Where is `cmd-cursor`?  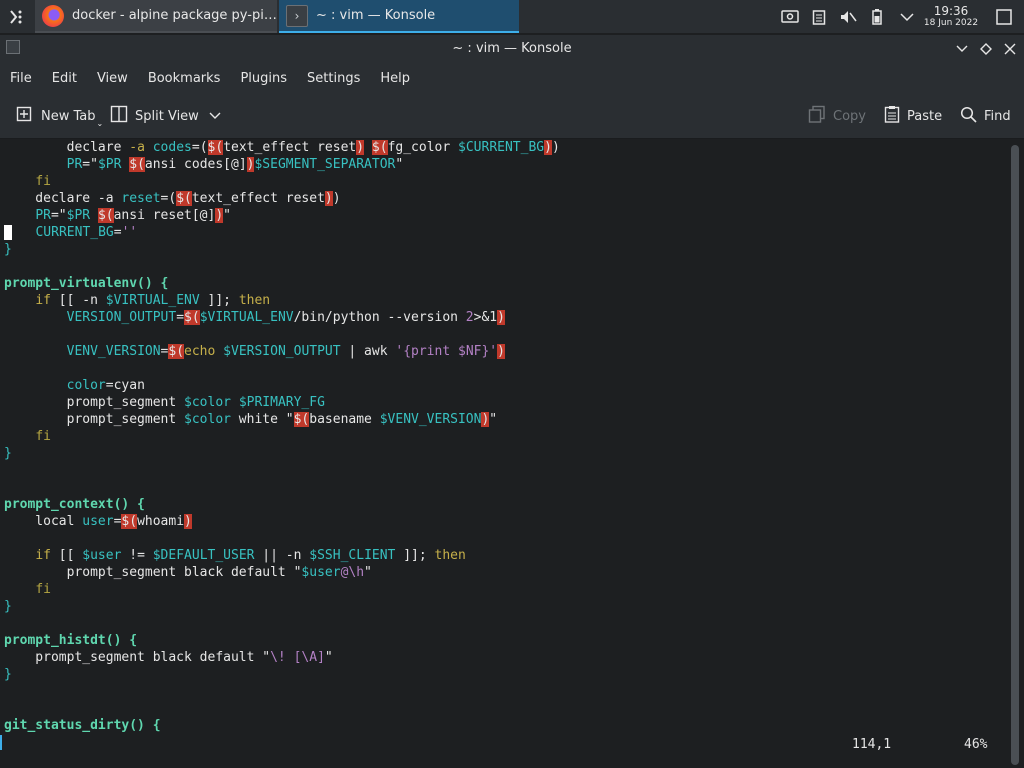
cmd-cursor is located at coordinates (1, 742).